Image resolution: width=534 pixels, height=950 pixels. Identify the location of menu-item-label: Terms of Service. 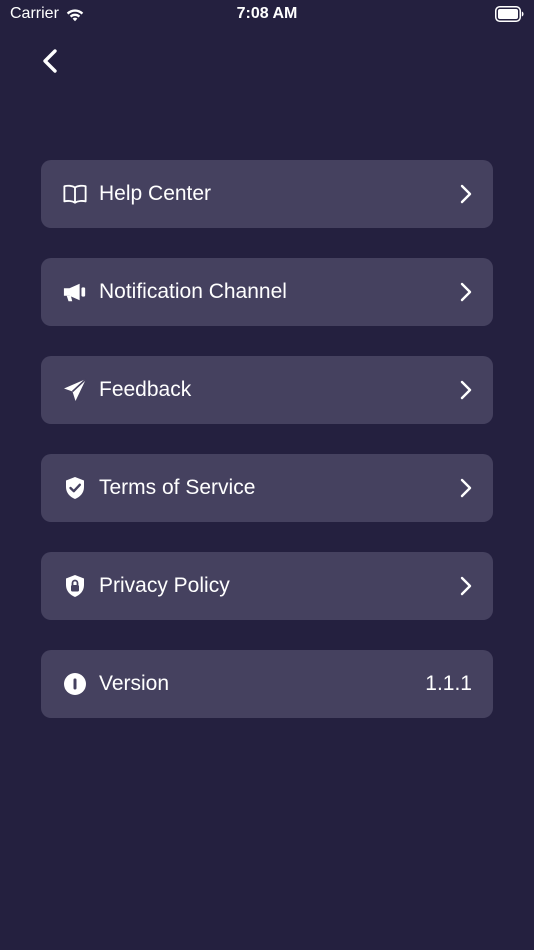
(177, 487).